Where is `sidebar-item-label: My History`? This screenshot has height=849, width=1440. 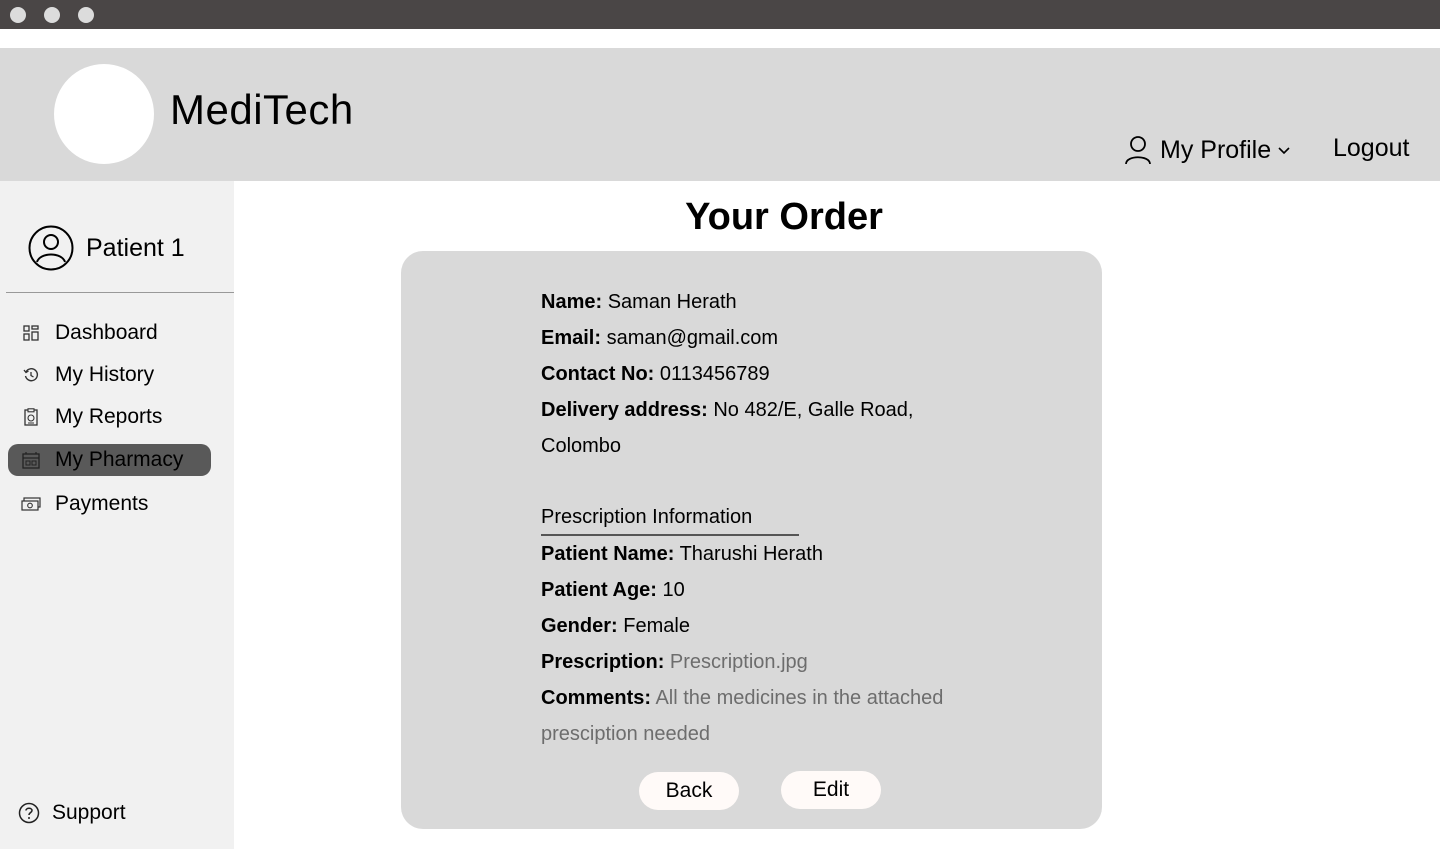 sidebar-item-label: My History is located at coordinates (105, 374).